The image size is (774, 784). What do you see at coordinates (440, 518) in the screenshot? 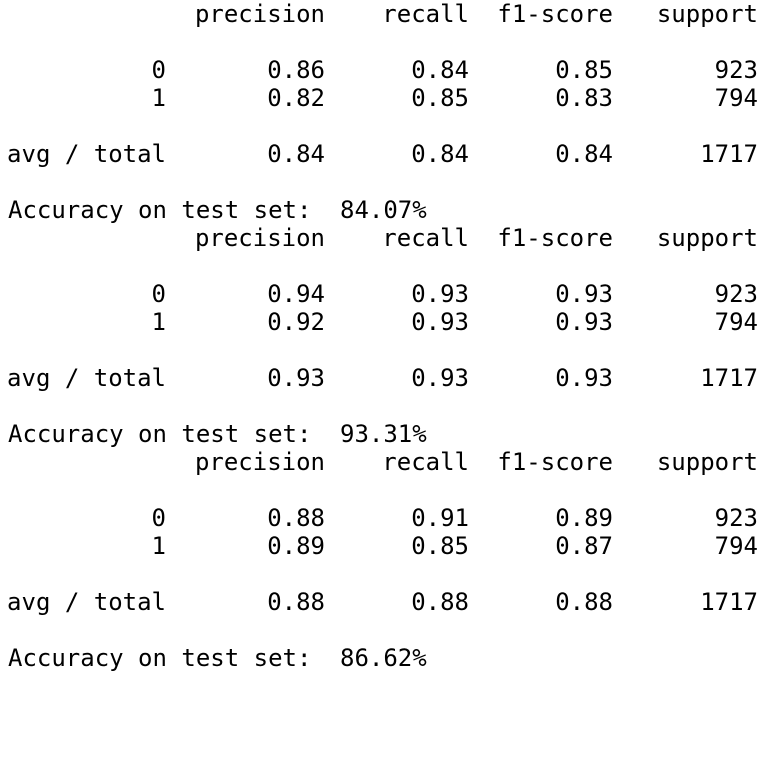
I see `recall-value: 0.91` at bounding box center [440, 518].